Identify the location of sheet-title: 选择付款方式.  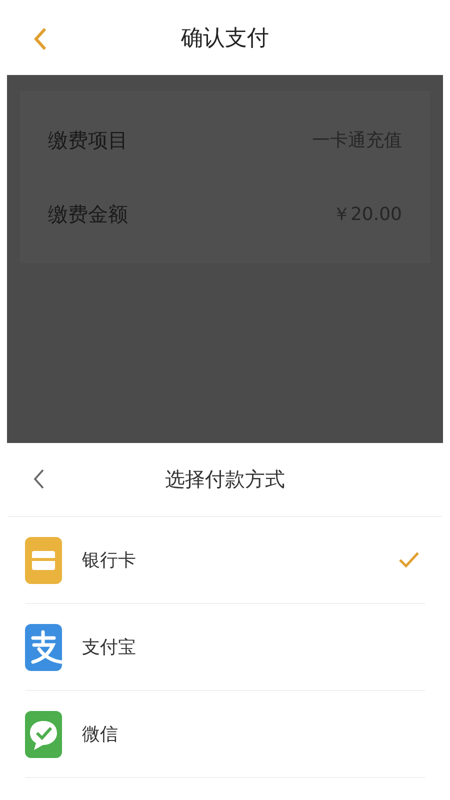
(225, 479).